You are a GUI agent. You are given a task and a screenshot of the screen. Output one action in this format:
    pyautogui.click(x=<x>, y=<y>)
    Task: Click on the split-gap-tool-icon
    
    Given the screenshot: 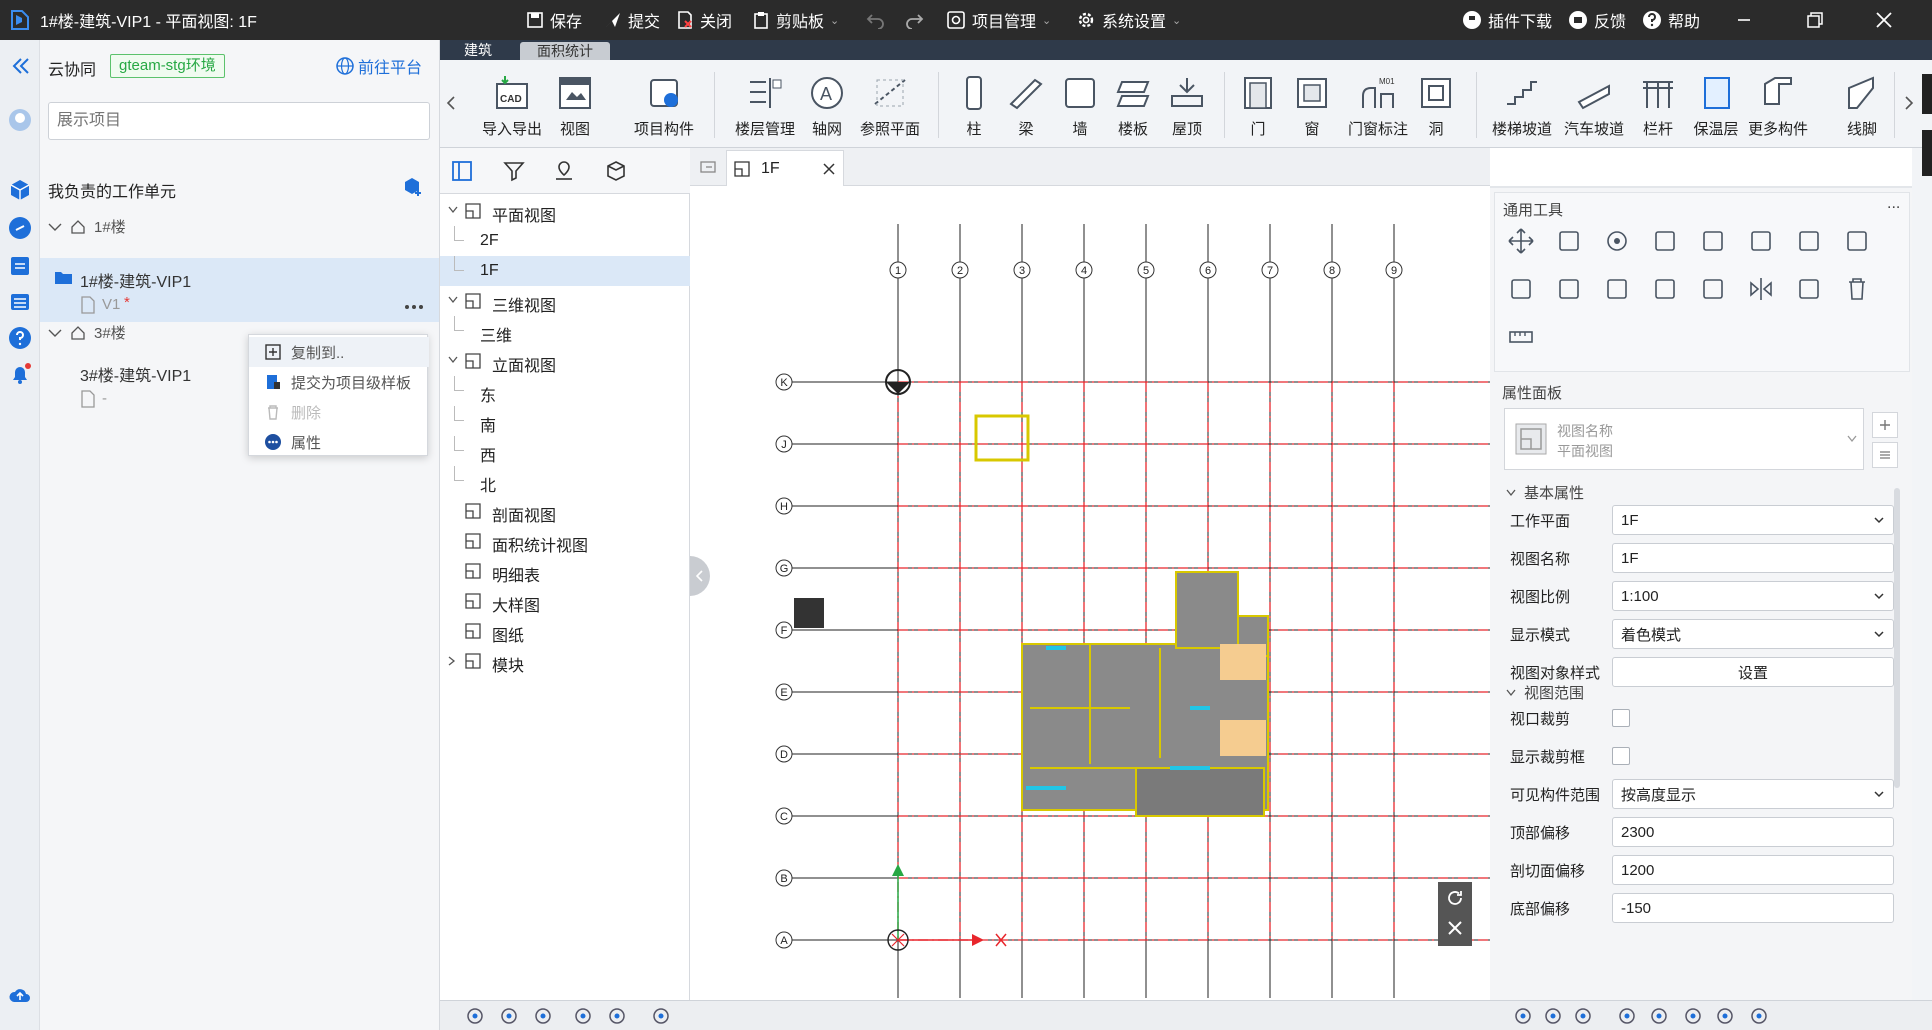 What is the action you would take?
    pyautogui.click(x=1617, y=289)
    